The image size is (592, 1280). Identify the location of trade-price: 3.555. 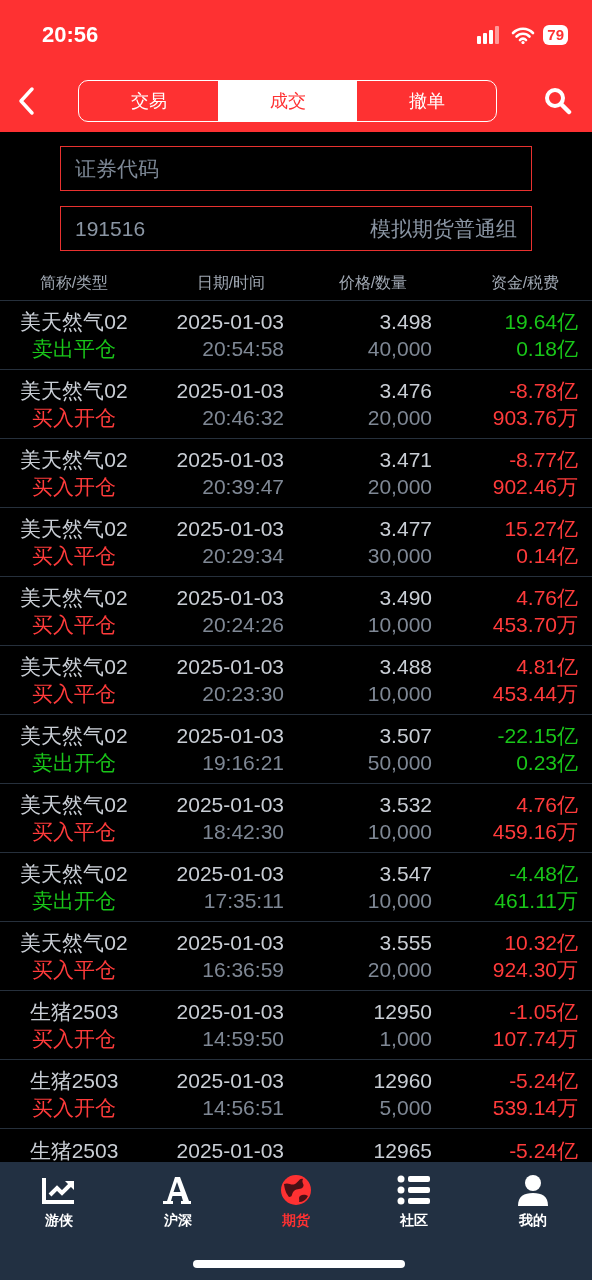
(405, 943).